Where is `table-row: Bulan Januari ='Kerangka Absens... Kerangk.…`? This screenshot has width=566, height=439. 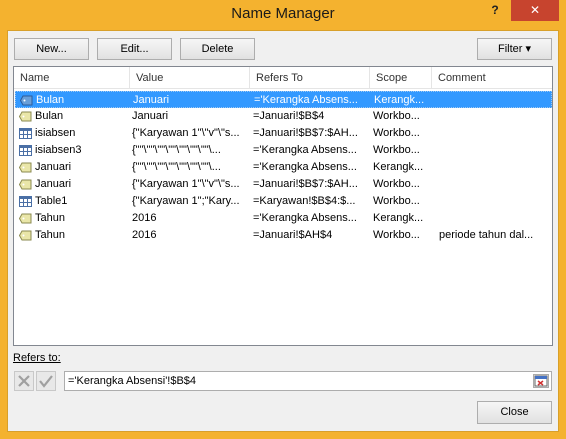 table-row: Bulan Januari ='Kerangka Absens... Kerangk.… is located at coordinates (283, 99).